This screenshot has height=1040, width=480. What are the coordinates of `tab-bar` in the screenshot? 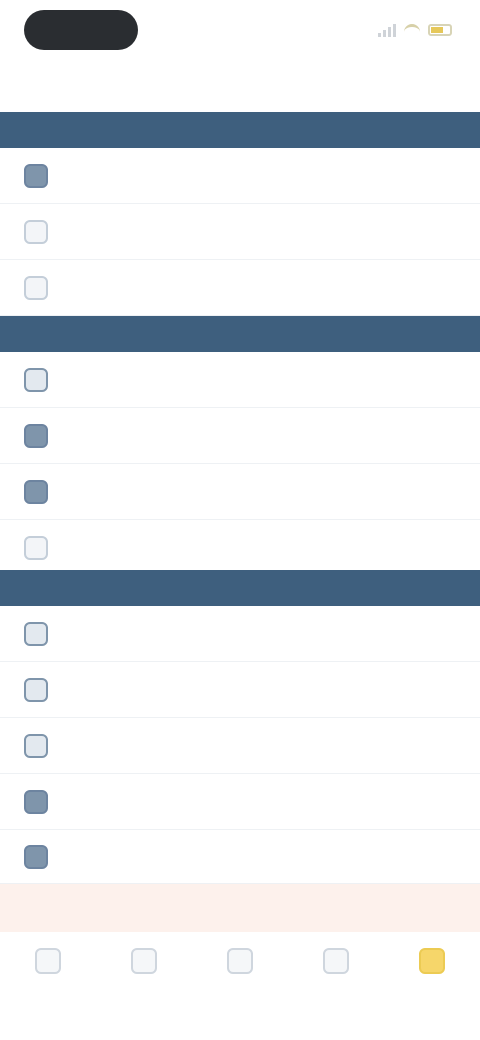 It's located at (240, 986).